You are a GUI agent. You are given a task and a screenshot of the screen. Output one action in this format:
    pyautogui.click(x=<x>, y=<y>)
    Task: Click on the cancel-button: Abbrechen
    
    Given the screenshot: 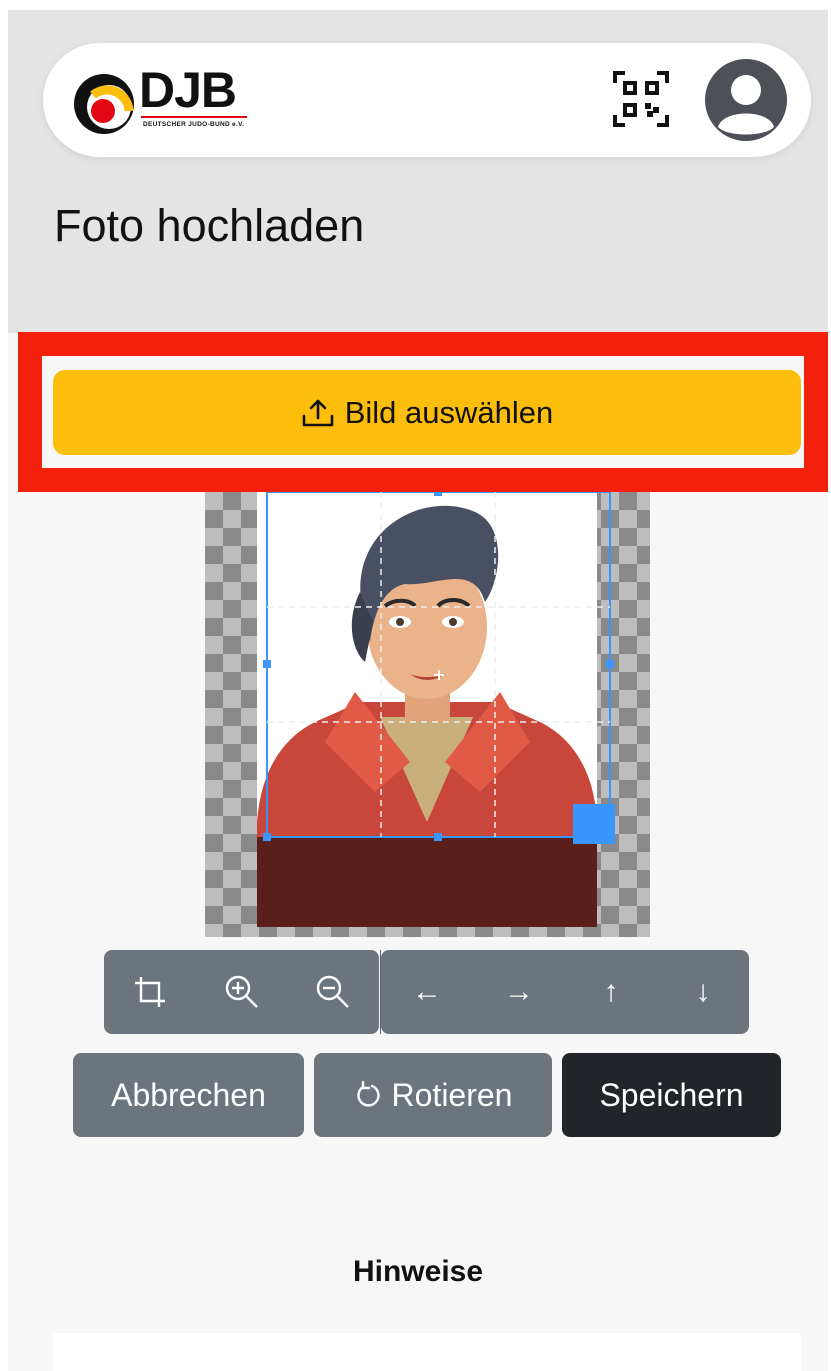 What is the action you would take?
    pyautogui.click(x=188, y=1095)
    